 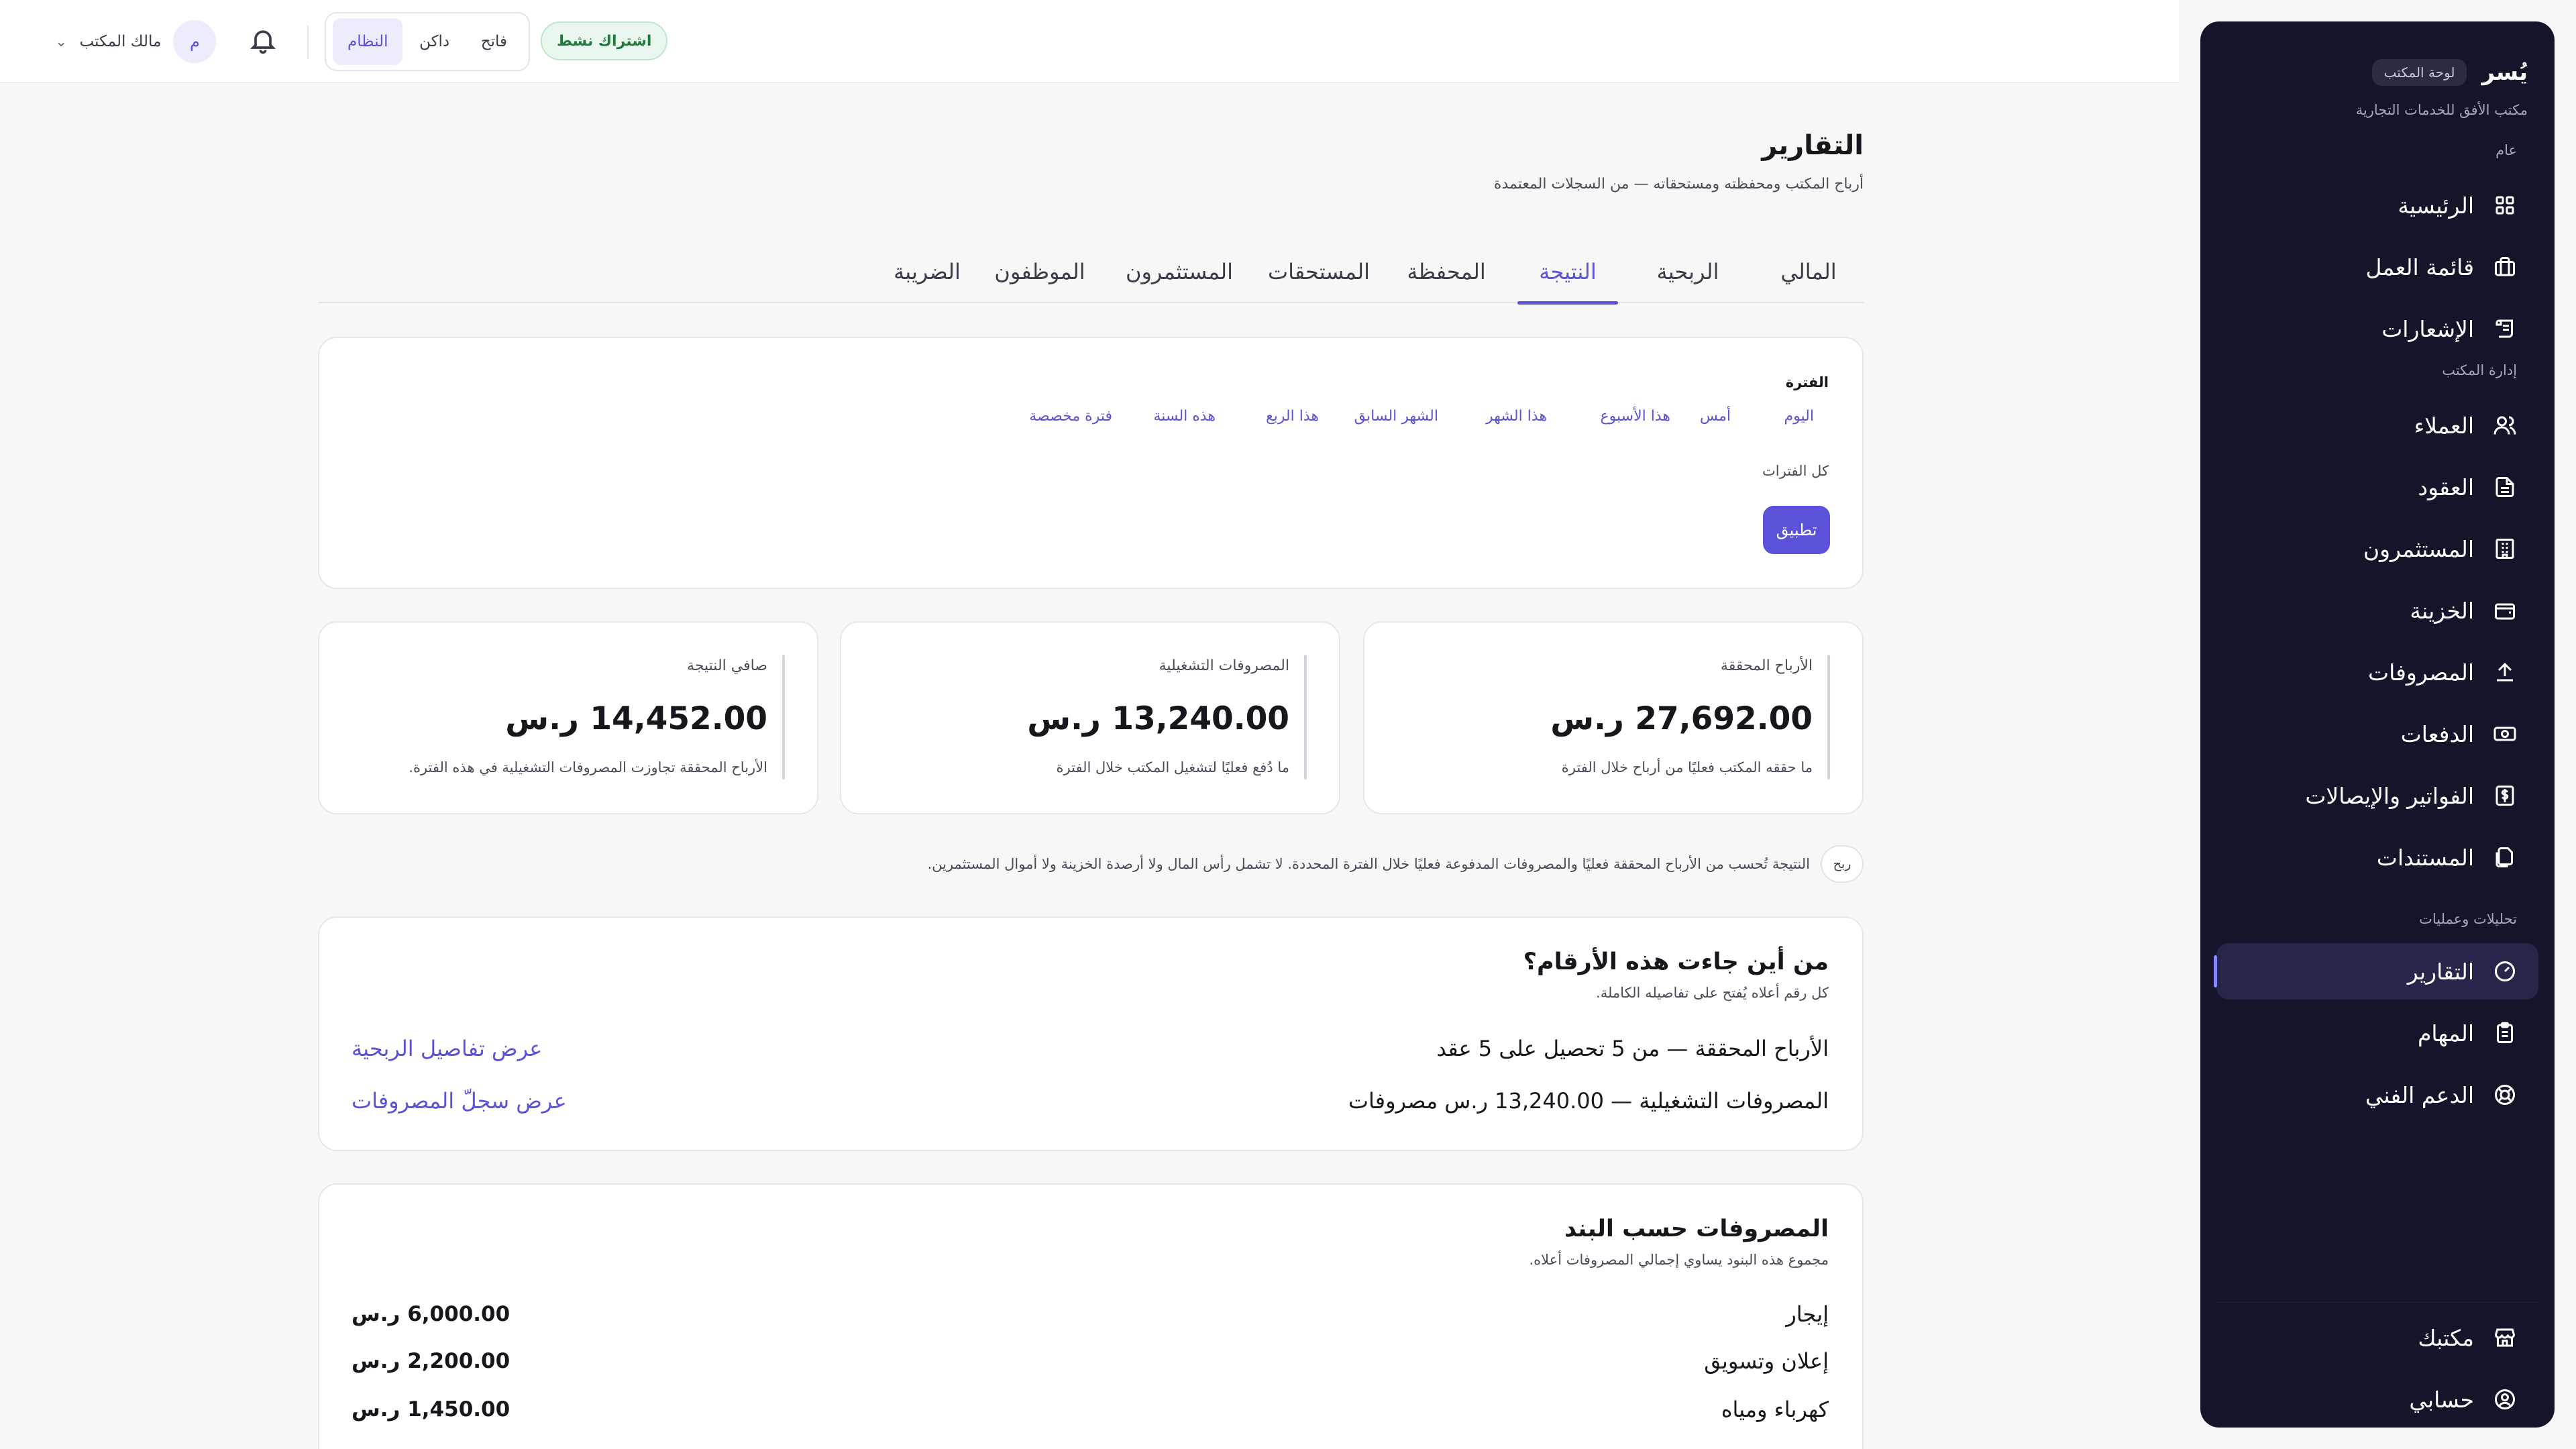 I want to click on sidebar-item-label: المصروفات, so click(x=2421, y=672).